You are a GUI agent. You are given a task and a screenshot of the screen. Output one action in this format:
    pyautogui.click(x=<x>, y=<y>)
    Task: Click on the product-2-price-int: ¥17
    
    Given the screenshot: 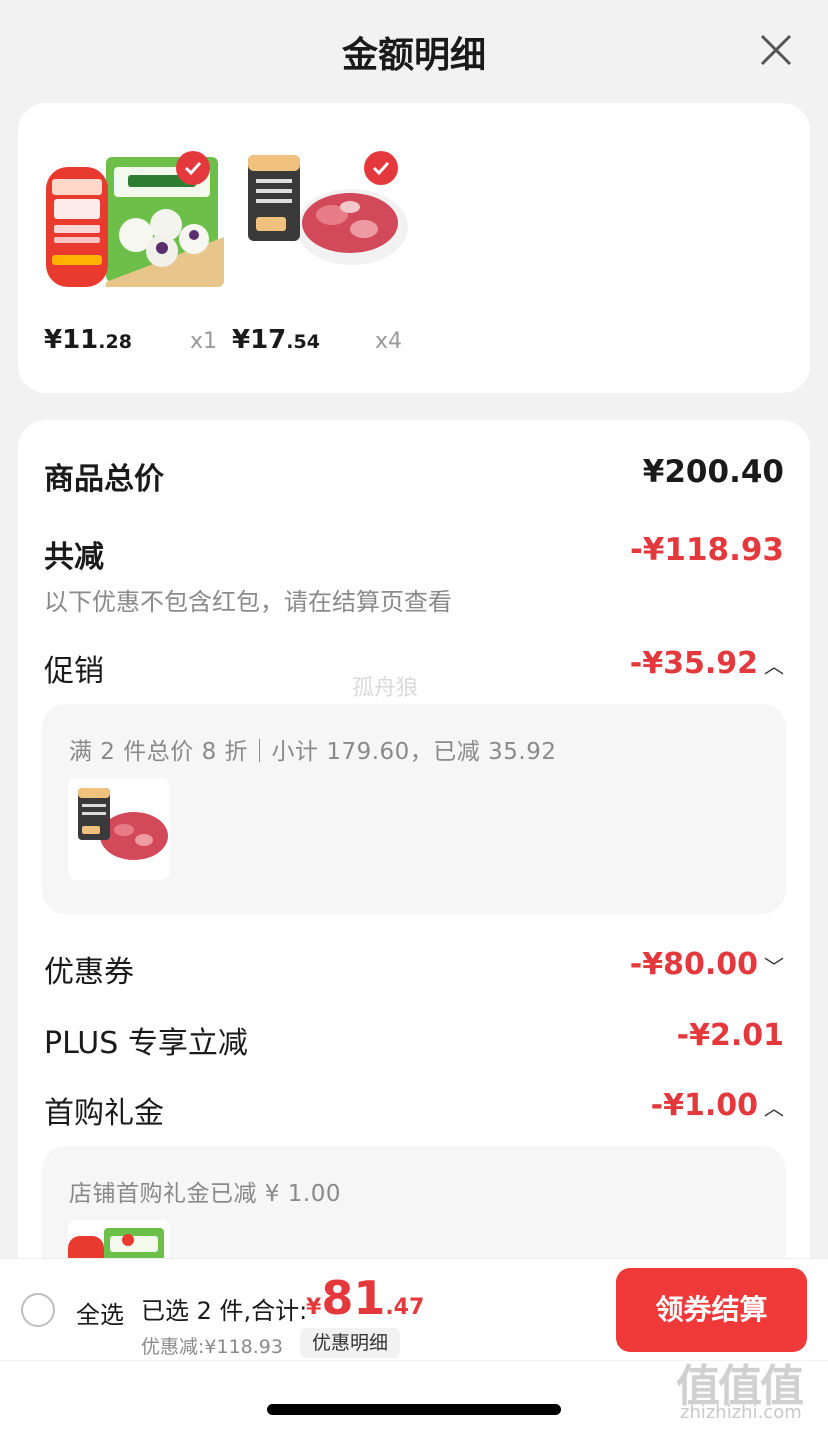 What is the action you would take?
    pyautogui.click(x=259, y=340)
    